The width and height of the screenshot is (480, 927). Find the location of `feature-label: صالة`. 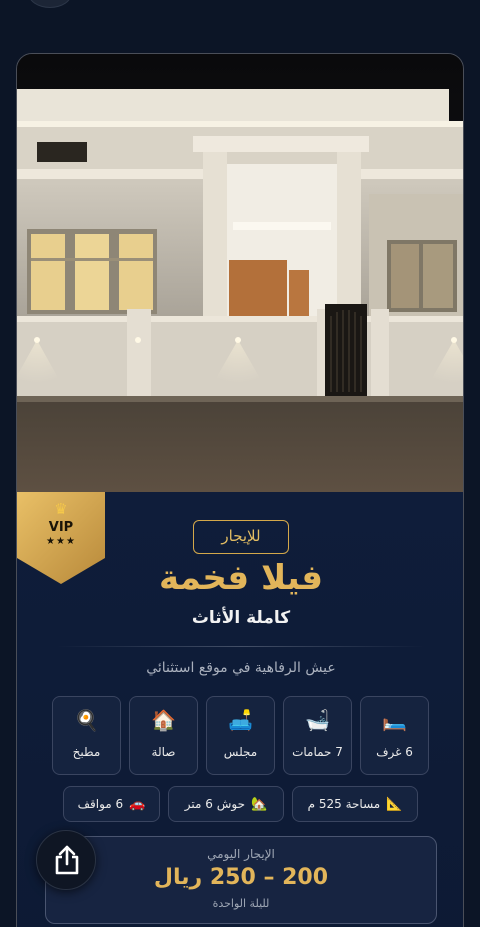

feature-label: صالة is located at coordinates (163, 752).